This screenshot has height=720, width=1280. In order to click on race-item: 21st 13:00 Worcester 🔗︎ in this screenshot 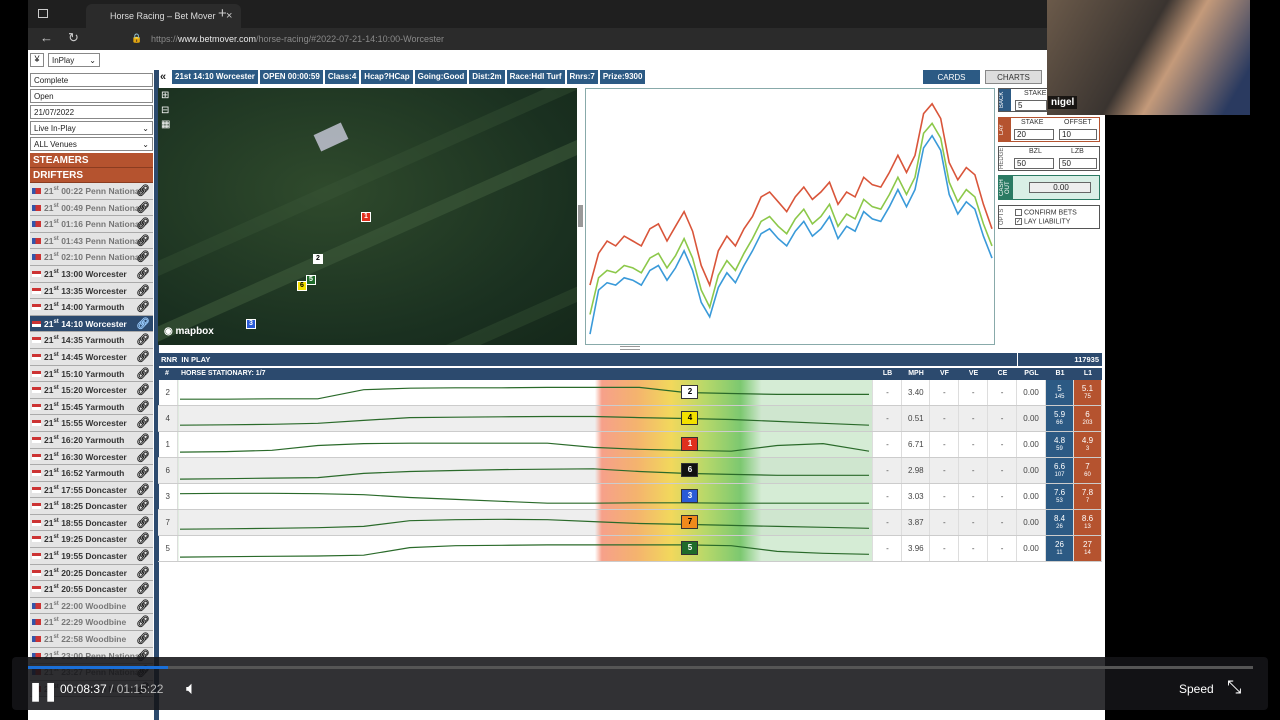, I will do `click(91, 274)`.